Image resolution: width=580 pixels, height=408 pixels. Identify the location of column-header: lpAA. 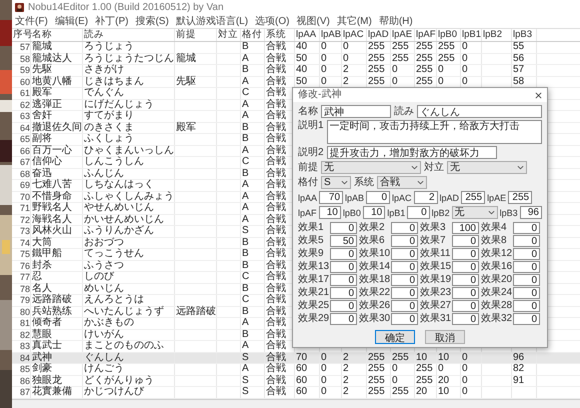
(307, 35).